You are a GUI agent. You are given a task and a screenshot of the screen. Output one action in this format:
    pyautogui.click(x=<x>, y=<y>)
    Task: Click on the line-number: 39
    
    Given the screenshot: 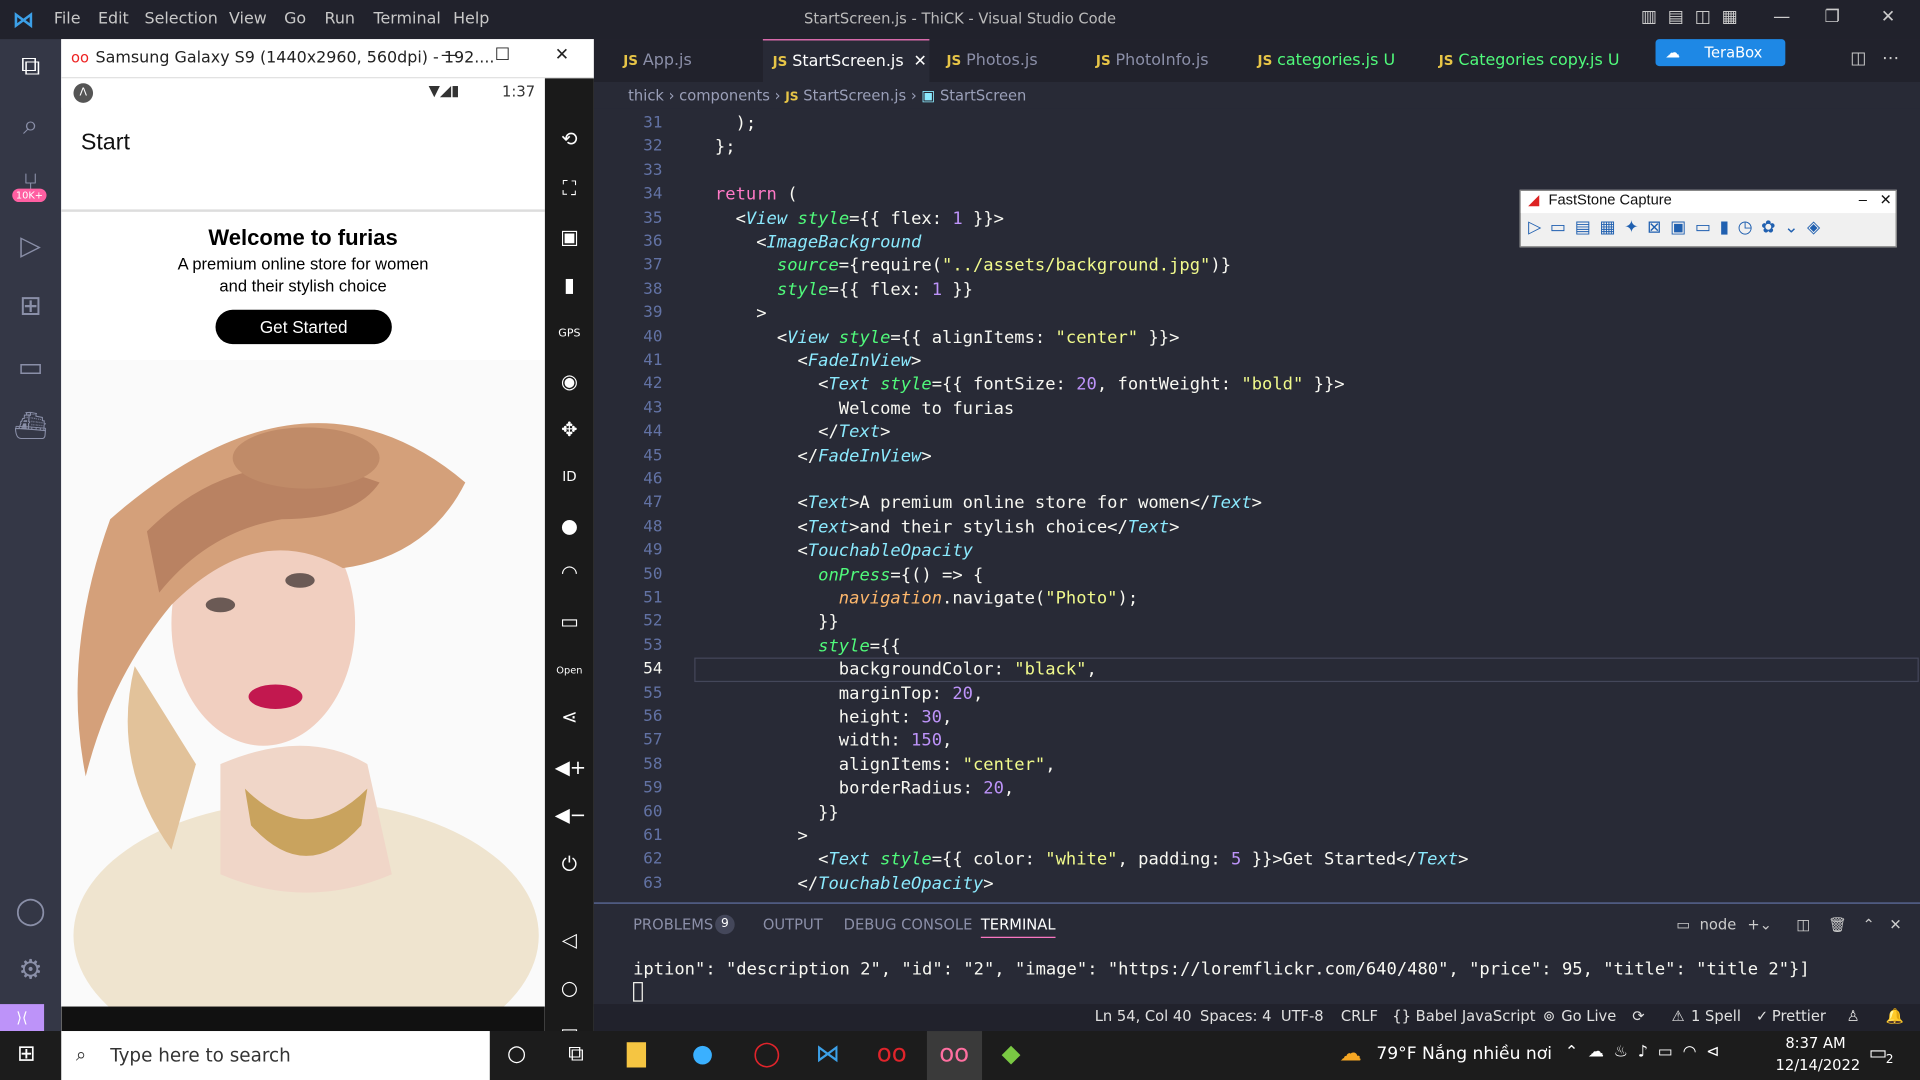 What is the action you would take?
    pyautogui.click(x=653, y=313)
    